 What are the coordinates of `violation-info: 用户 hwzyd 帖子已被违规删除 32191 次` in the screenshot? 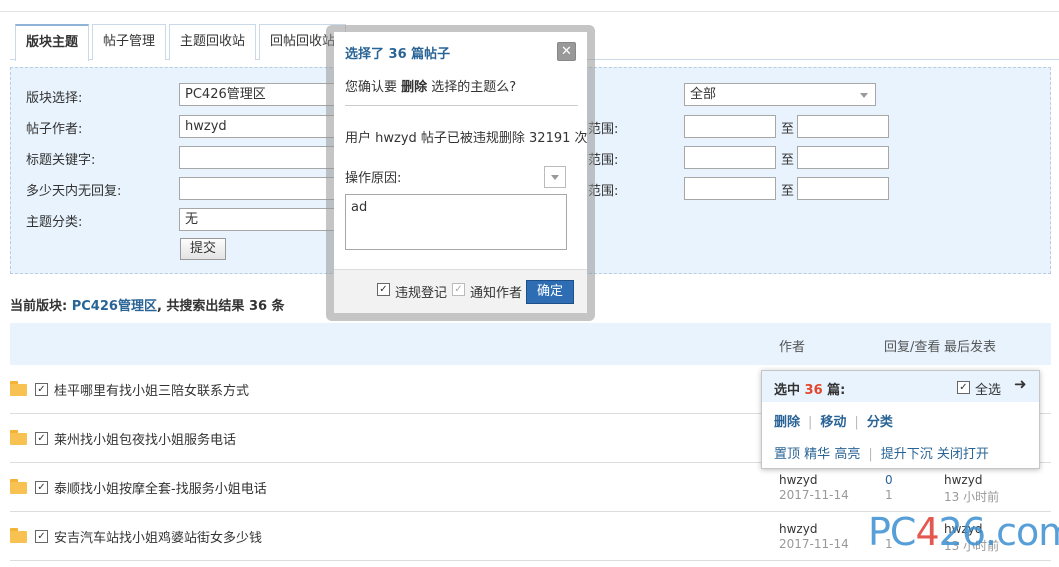 It's located at (466, 138).